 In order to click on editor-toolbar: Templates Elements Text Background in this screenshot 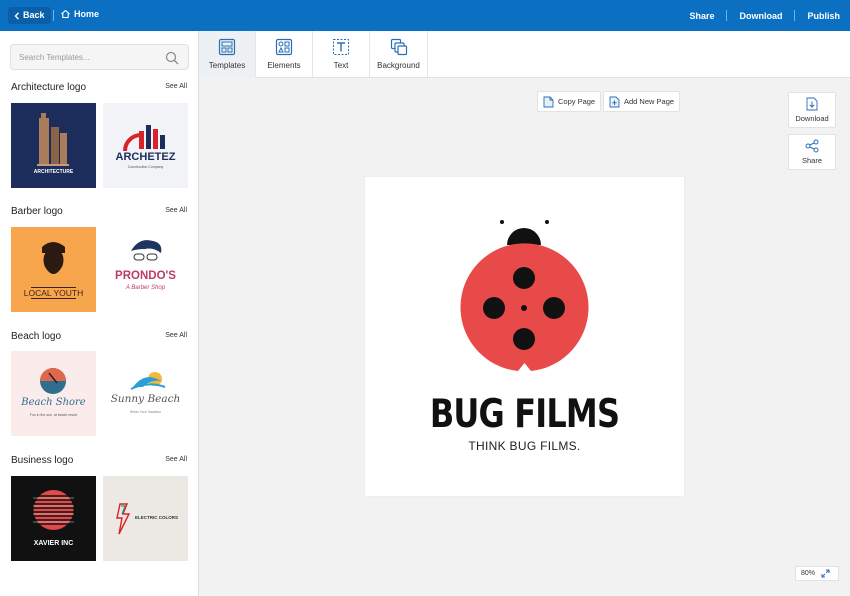, I will do `click(524, 54)`.